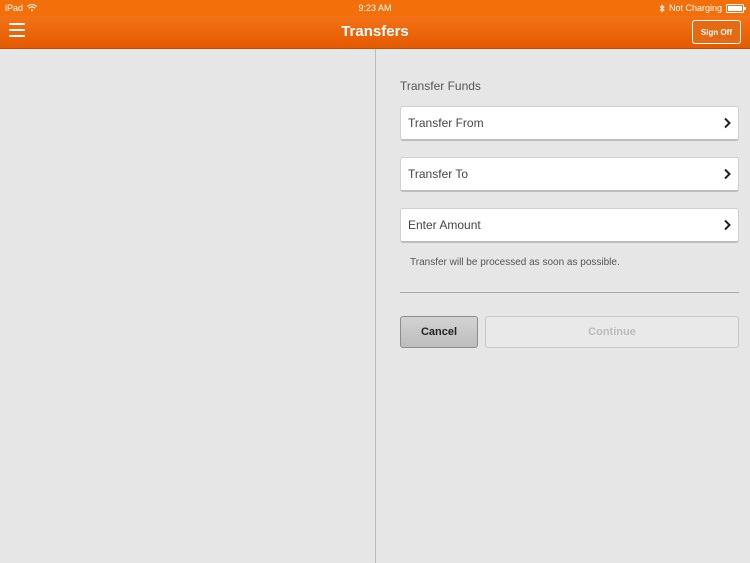 Image resolution: width=750 pixels, height=563 pixels. Describe the element at coordinates (662, 8) in the screenshot. I see `bluetooth-icon` at that location.